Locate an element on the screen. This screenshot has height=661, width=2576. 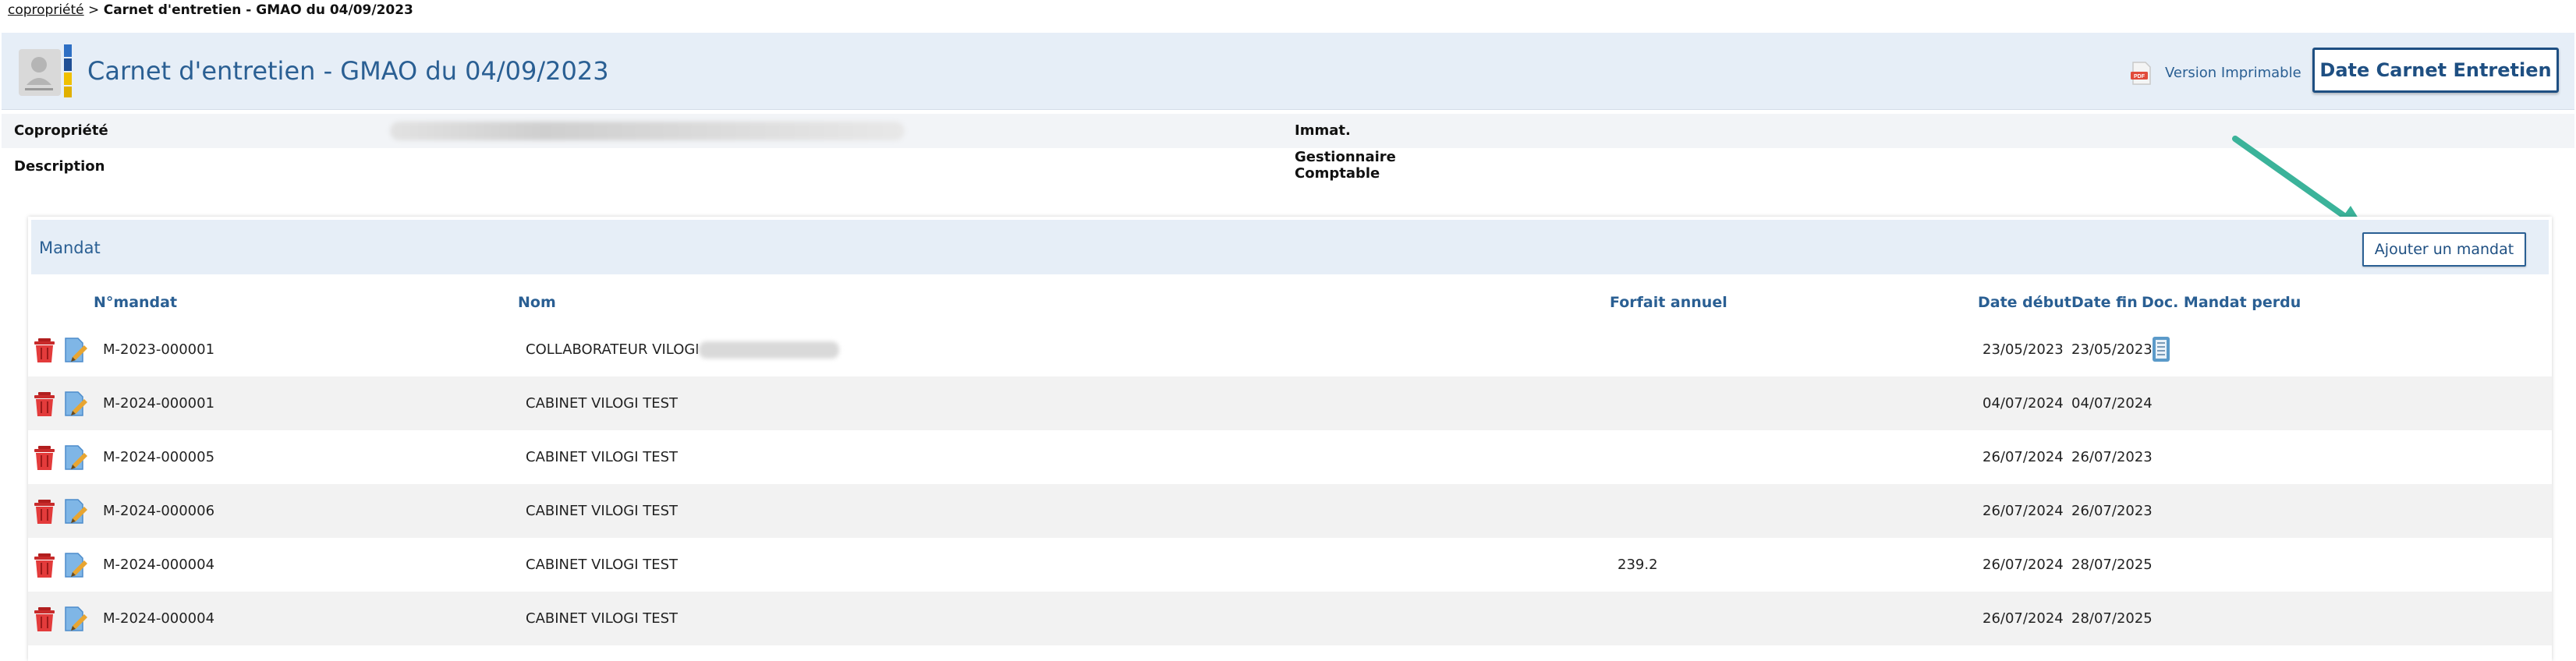
col-header-date-debut: Date début is located at coordinates (2024, 302).